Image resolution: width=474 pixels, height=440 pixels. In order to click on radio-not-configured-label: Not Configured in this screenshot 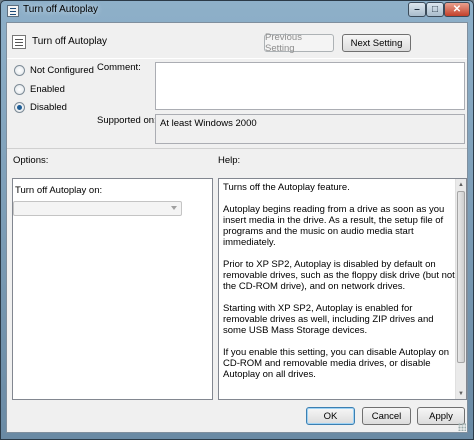, I will do `click(62, 70)`.